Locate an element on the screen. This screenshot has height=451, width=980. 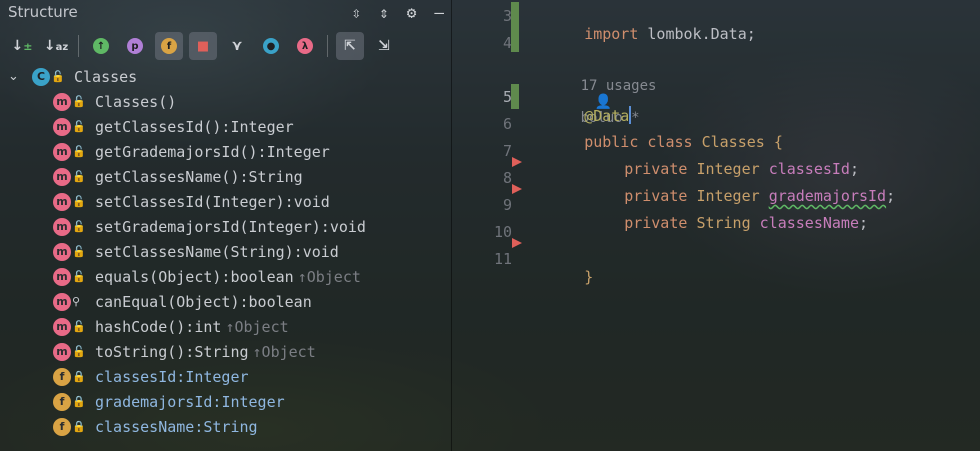
code-line-field: private String classesName; is located at coordinates (719, 223).